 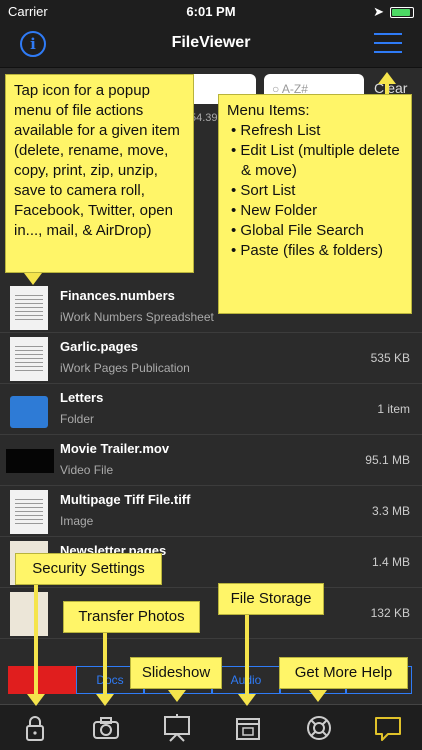 What do you see at coordinates (211, 42) in the screenshot?
I see `app-title: FileViewer` at bounding box center [211, 42].